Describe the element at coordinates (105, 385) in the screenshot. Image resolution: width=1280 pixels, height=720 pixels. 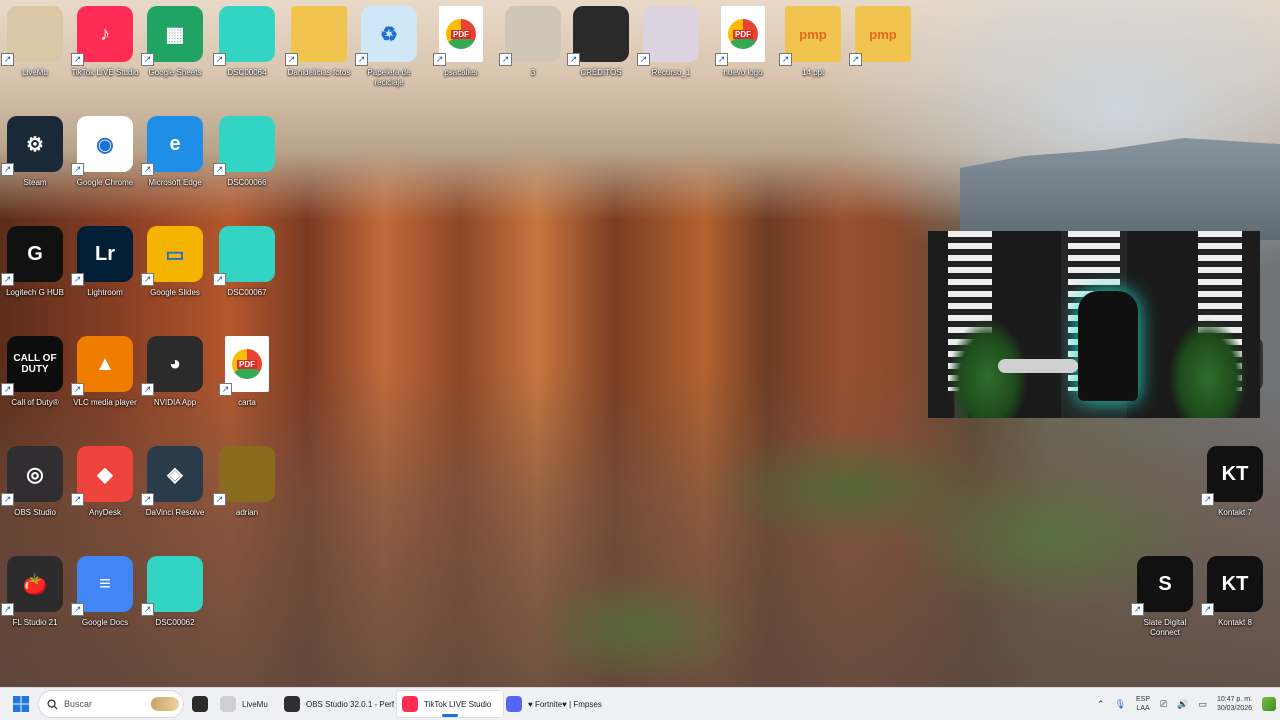
I see `desktop-icon: ▲ ↗ VLC media player` at that location.